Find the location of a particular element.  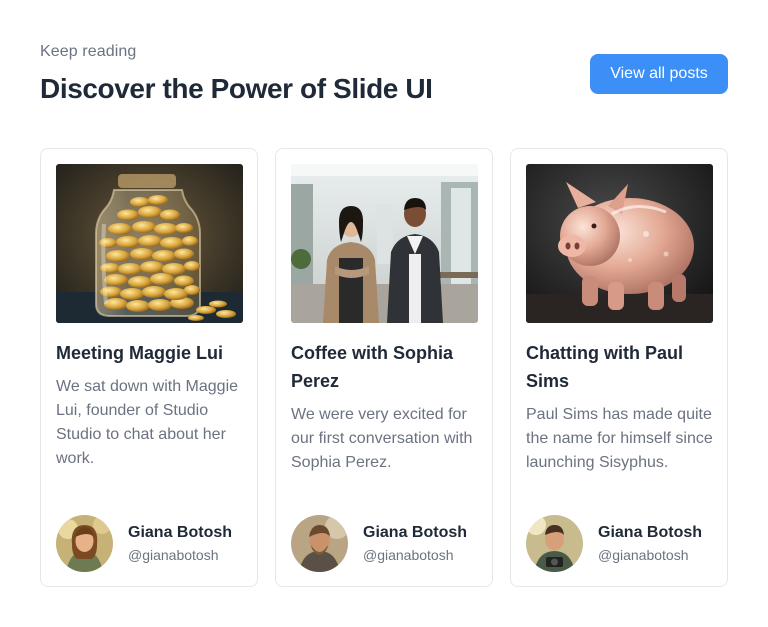

view-all-posts-button: View all posts is located at coordinates (659, 74).